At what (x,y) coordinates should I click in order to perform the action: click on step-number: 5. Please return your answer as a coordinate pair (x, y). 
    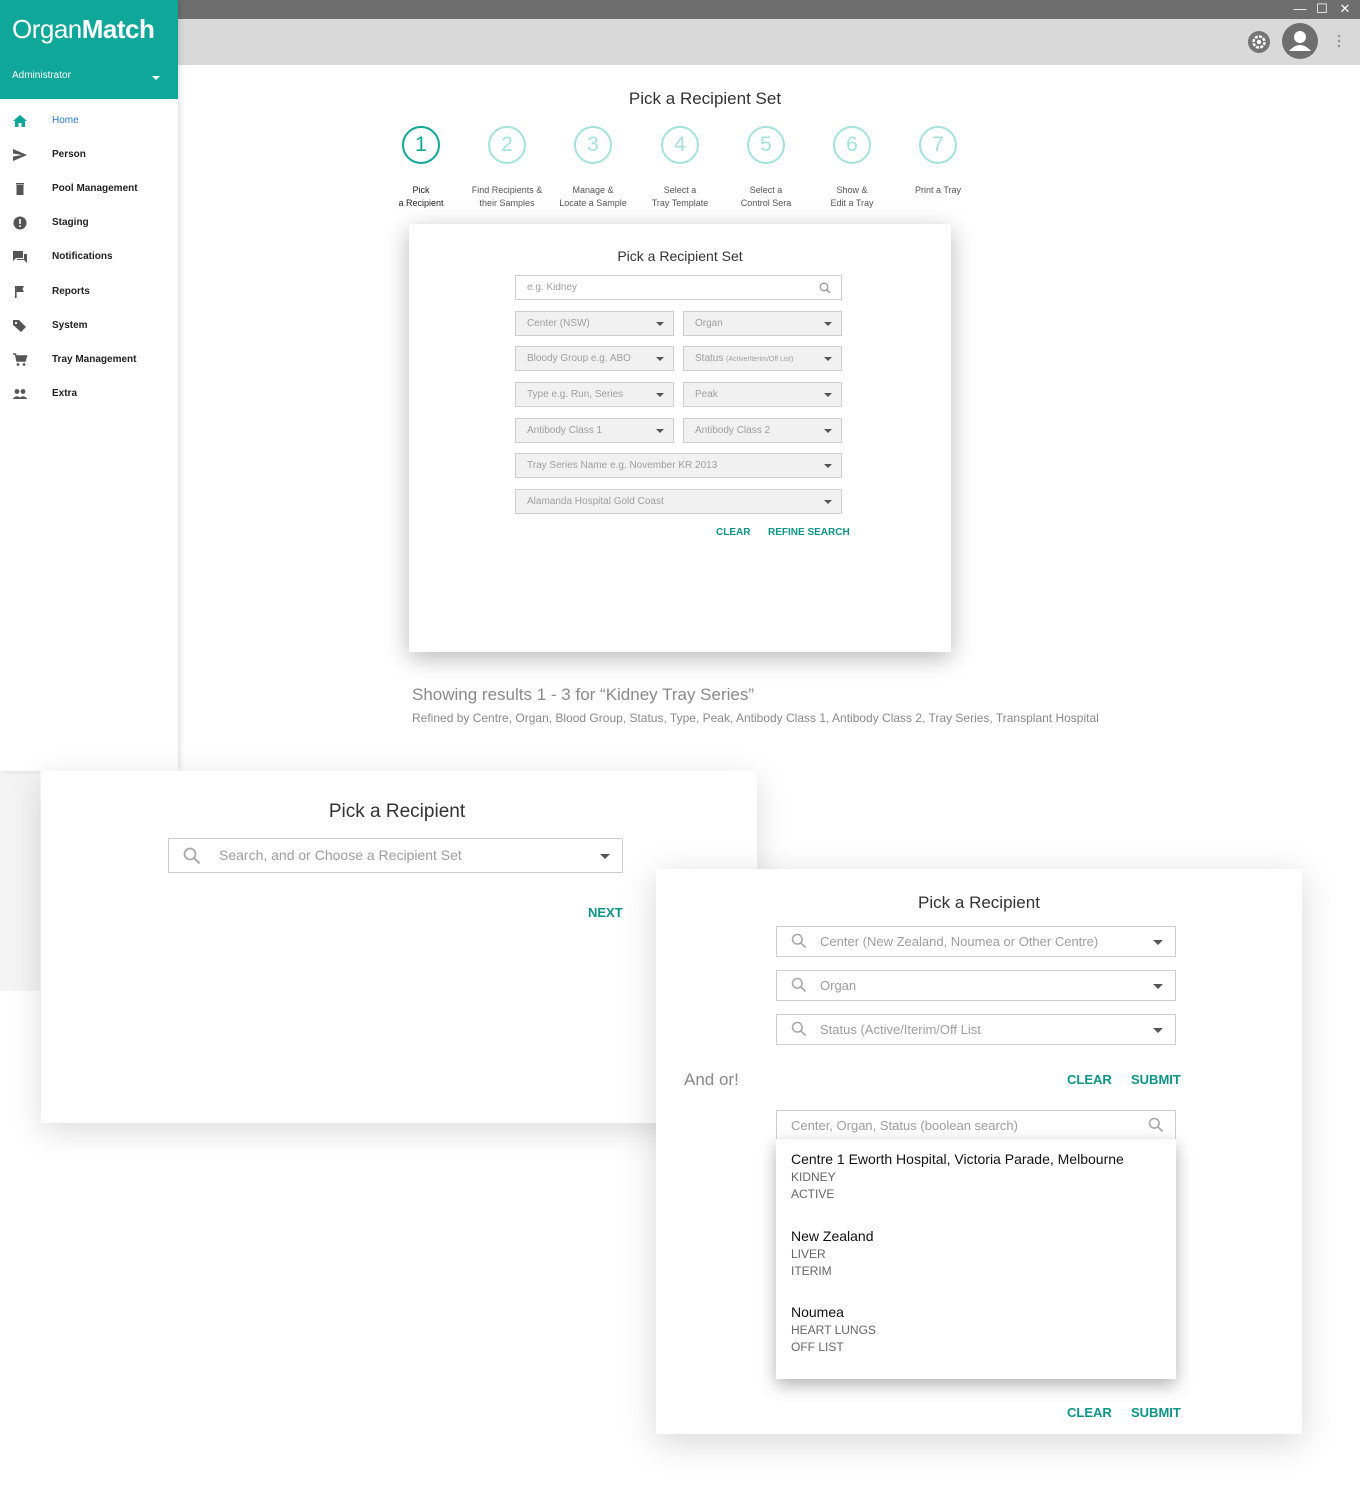
    Looking at the image, I should click on (766, 145).